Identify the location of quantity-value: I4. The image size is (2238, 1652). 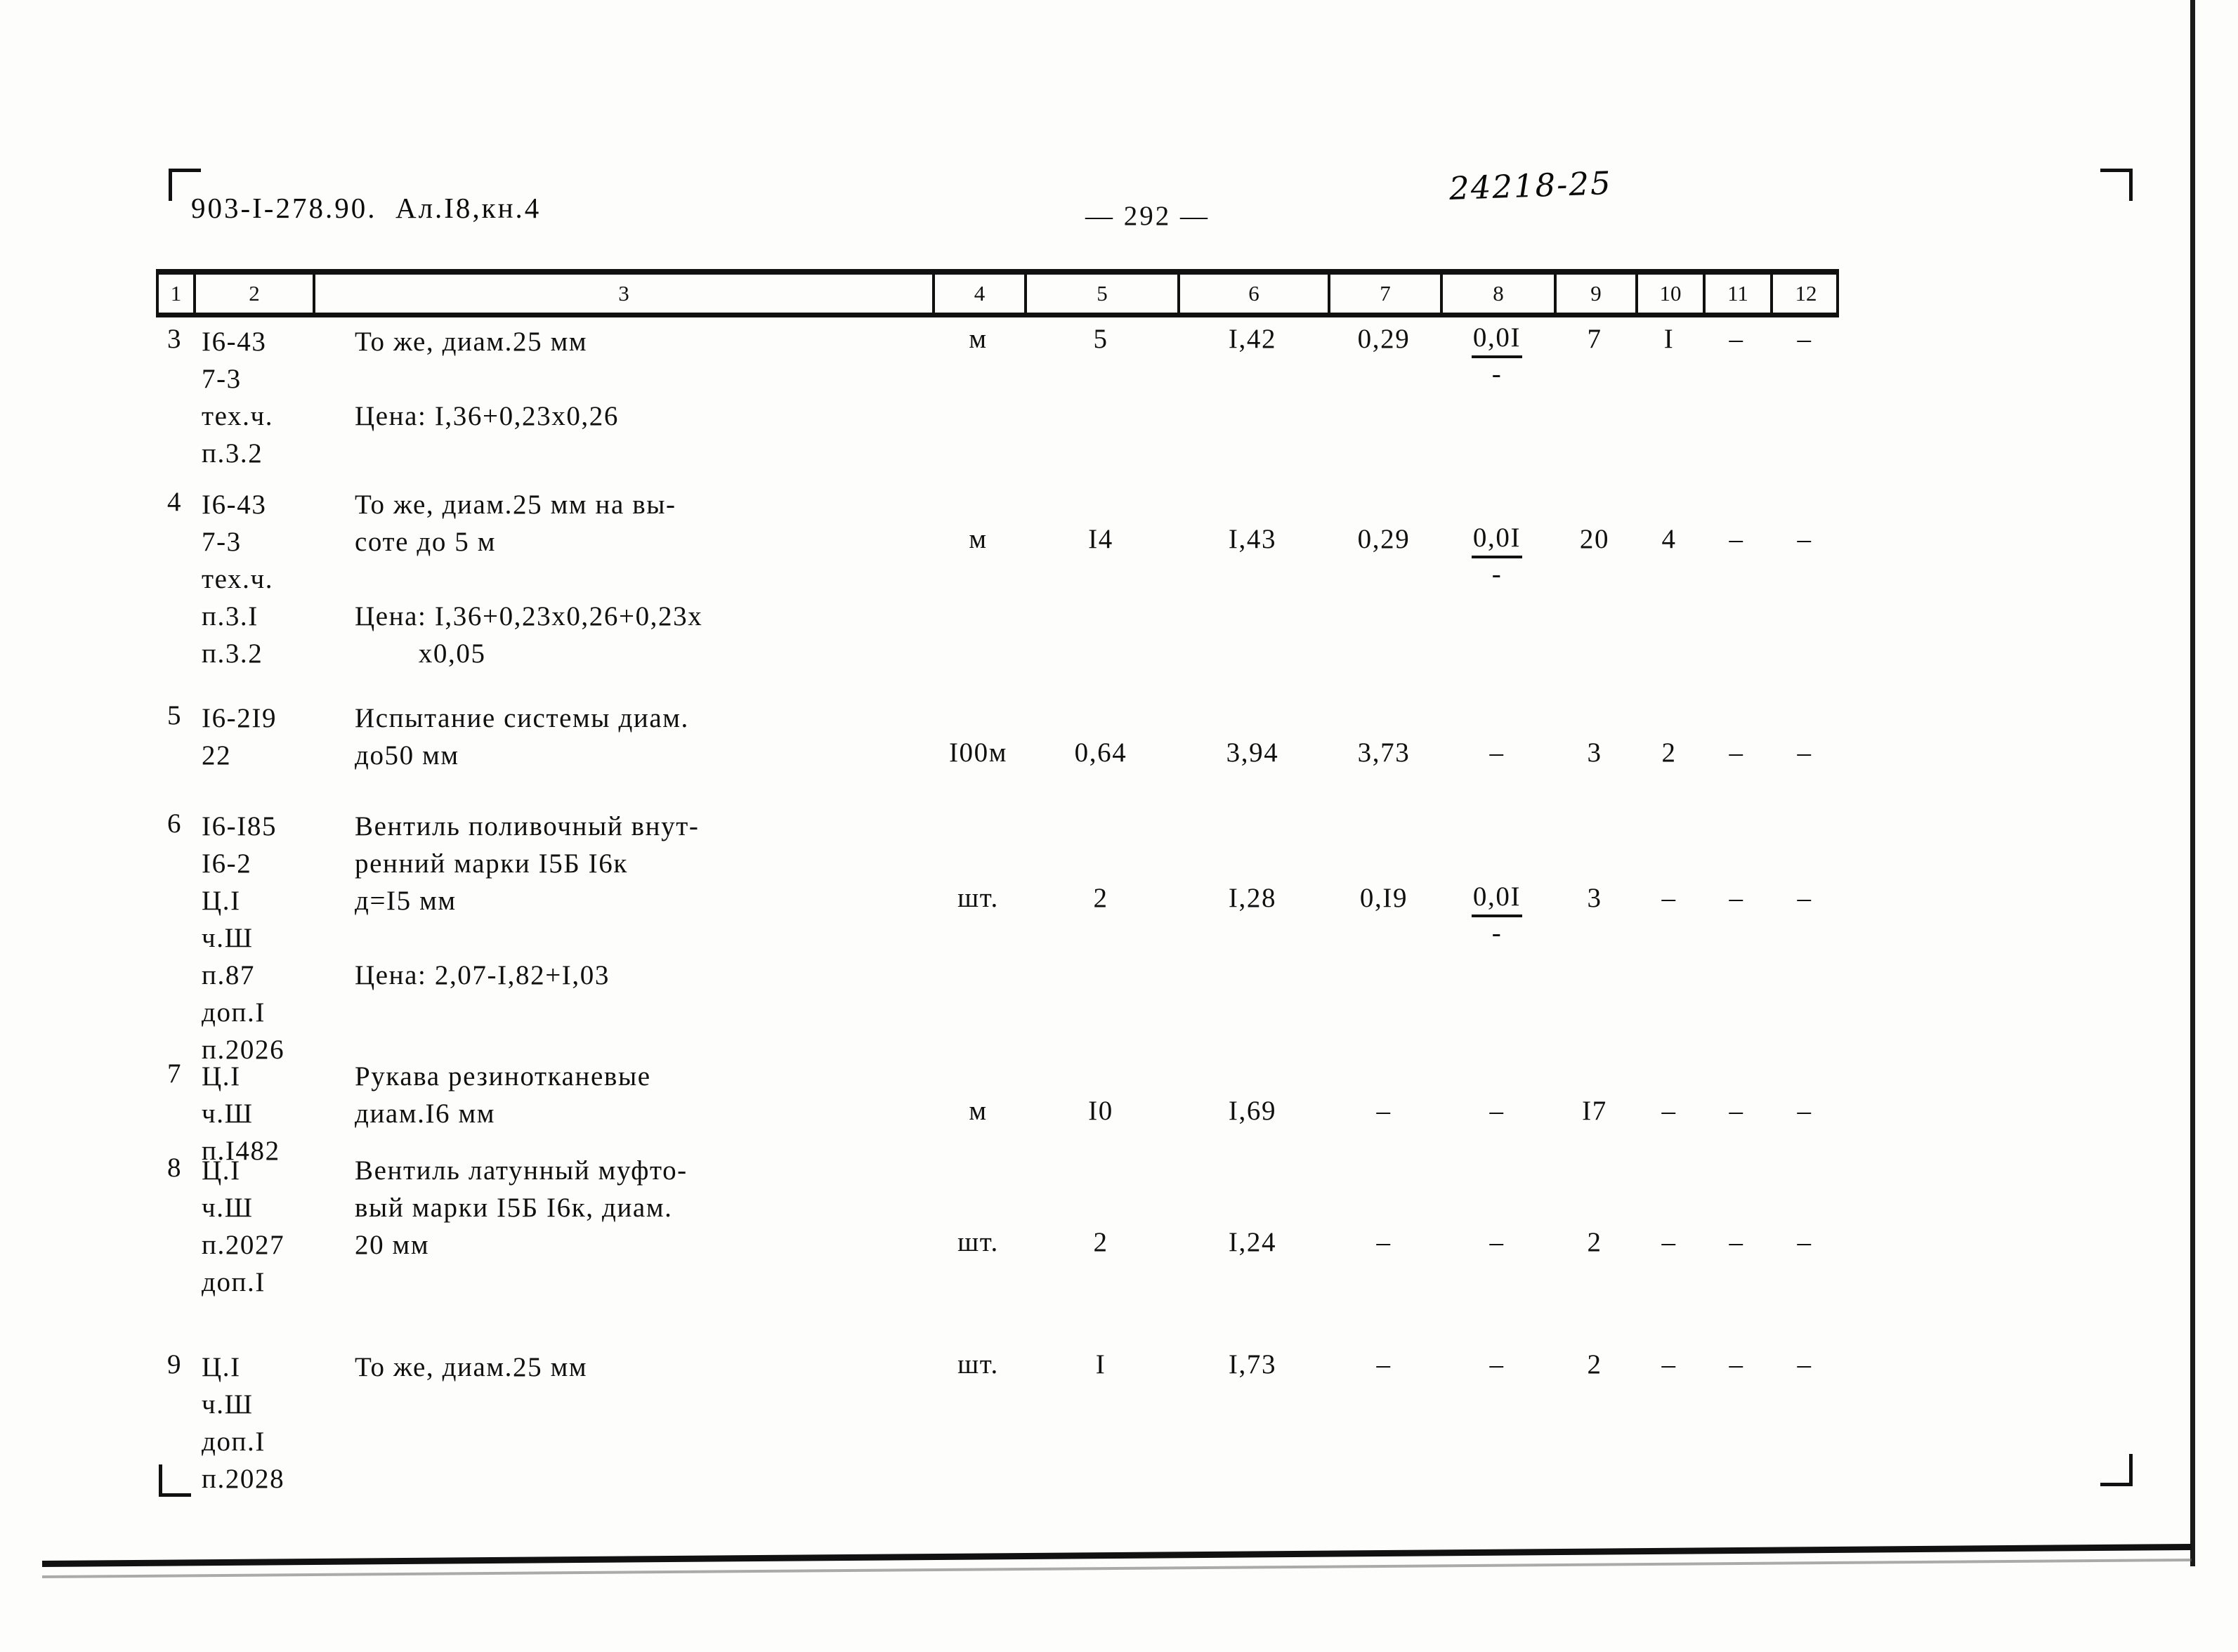
(1100, 539).